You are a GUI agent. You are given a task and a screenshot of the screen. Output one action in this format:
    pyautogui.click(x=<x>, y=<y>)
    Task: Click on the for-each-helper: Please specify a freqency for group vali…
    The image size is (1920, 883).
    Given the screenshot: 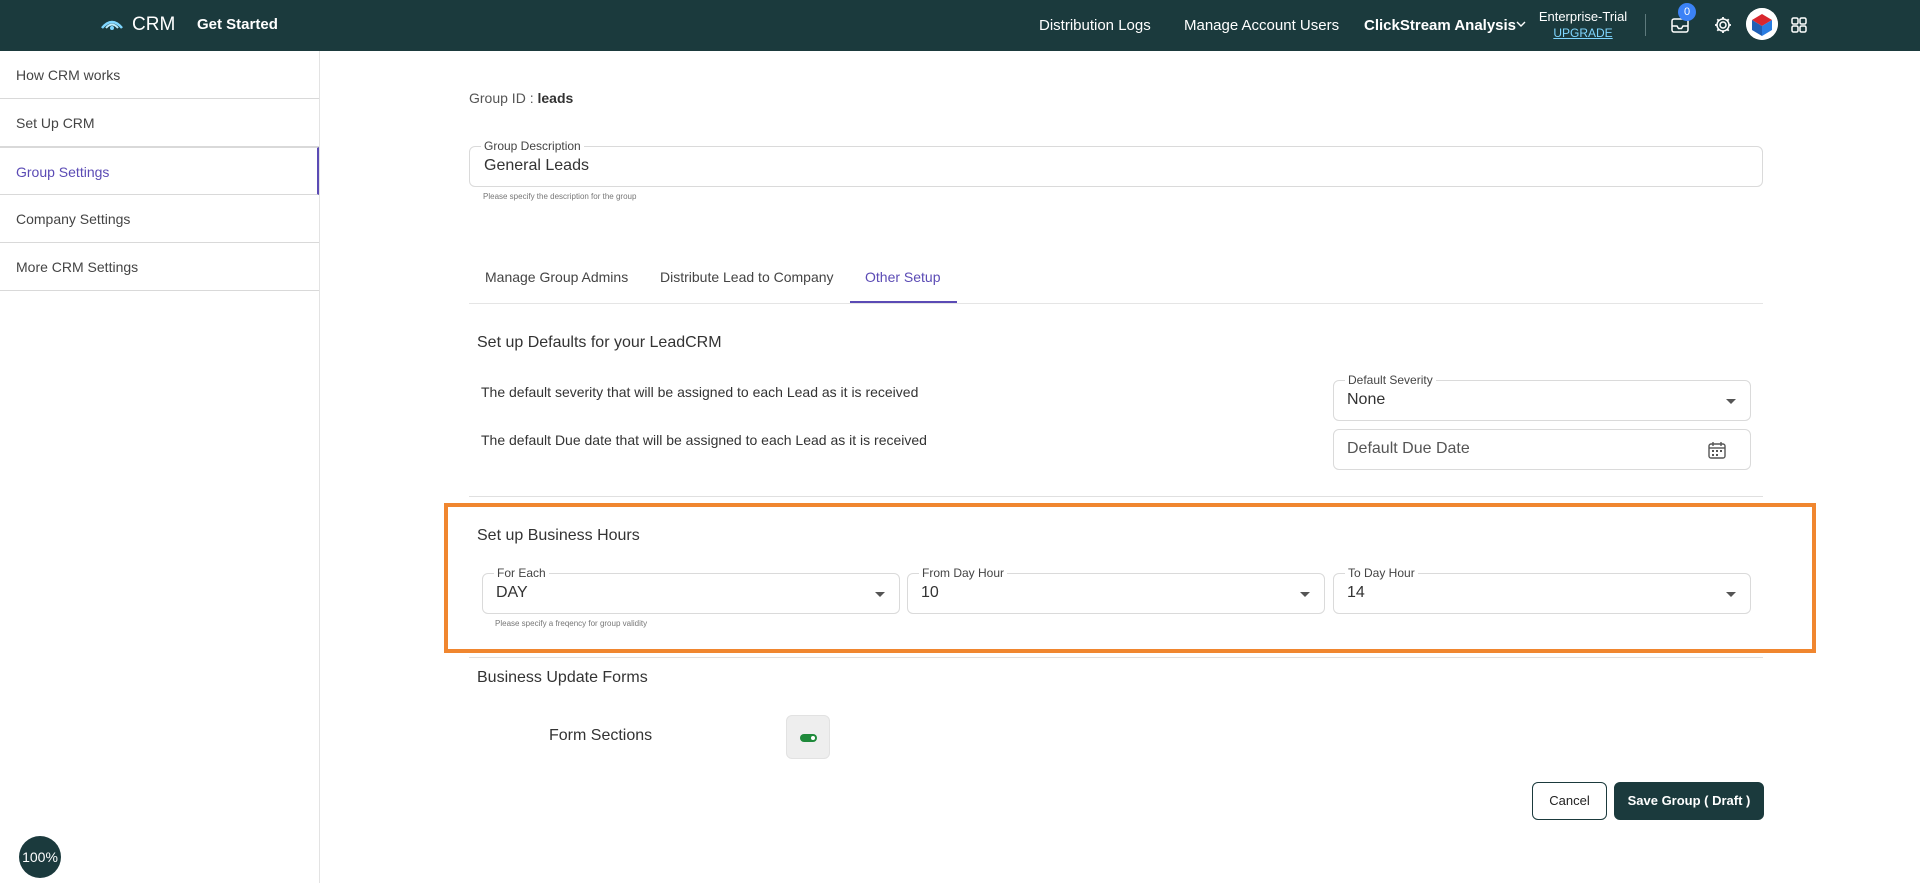 What is the action you would take?
    pyautogui.click(x=571, y=623)
    